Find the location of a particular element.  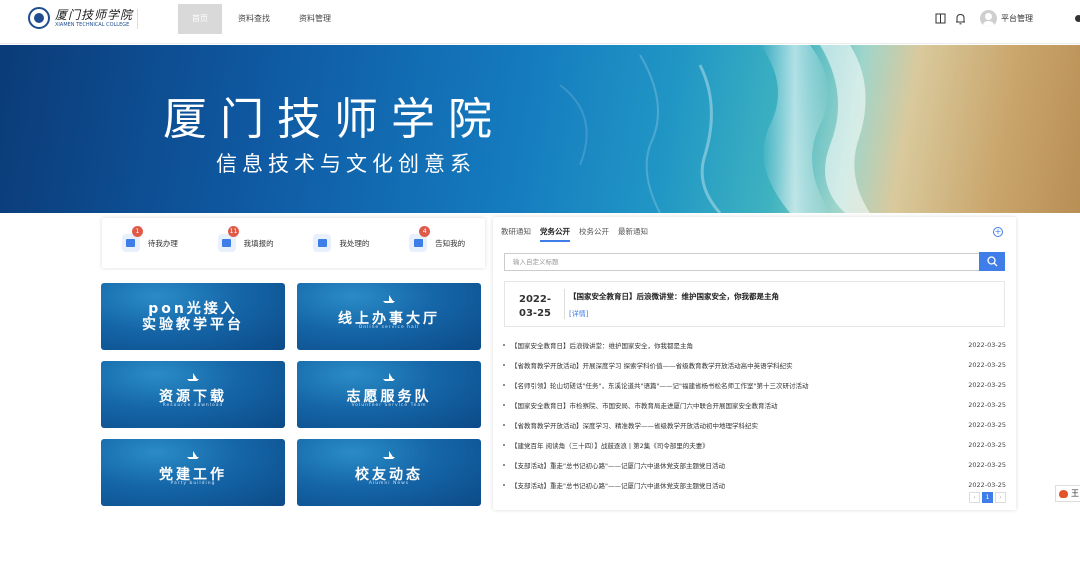

side-float-label: 王 is located at coordinates (1075, 493).